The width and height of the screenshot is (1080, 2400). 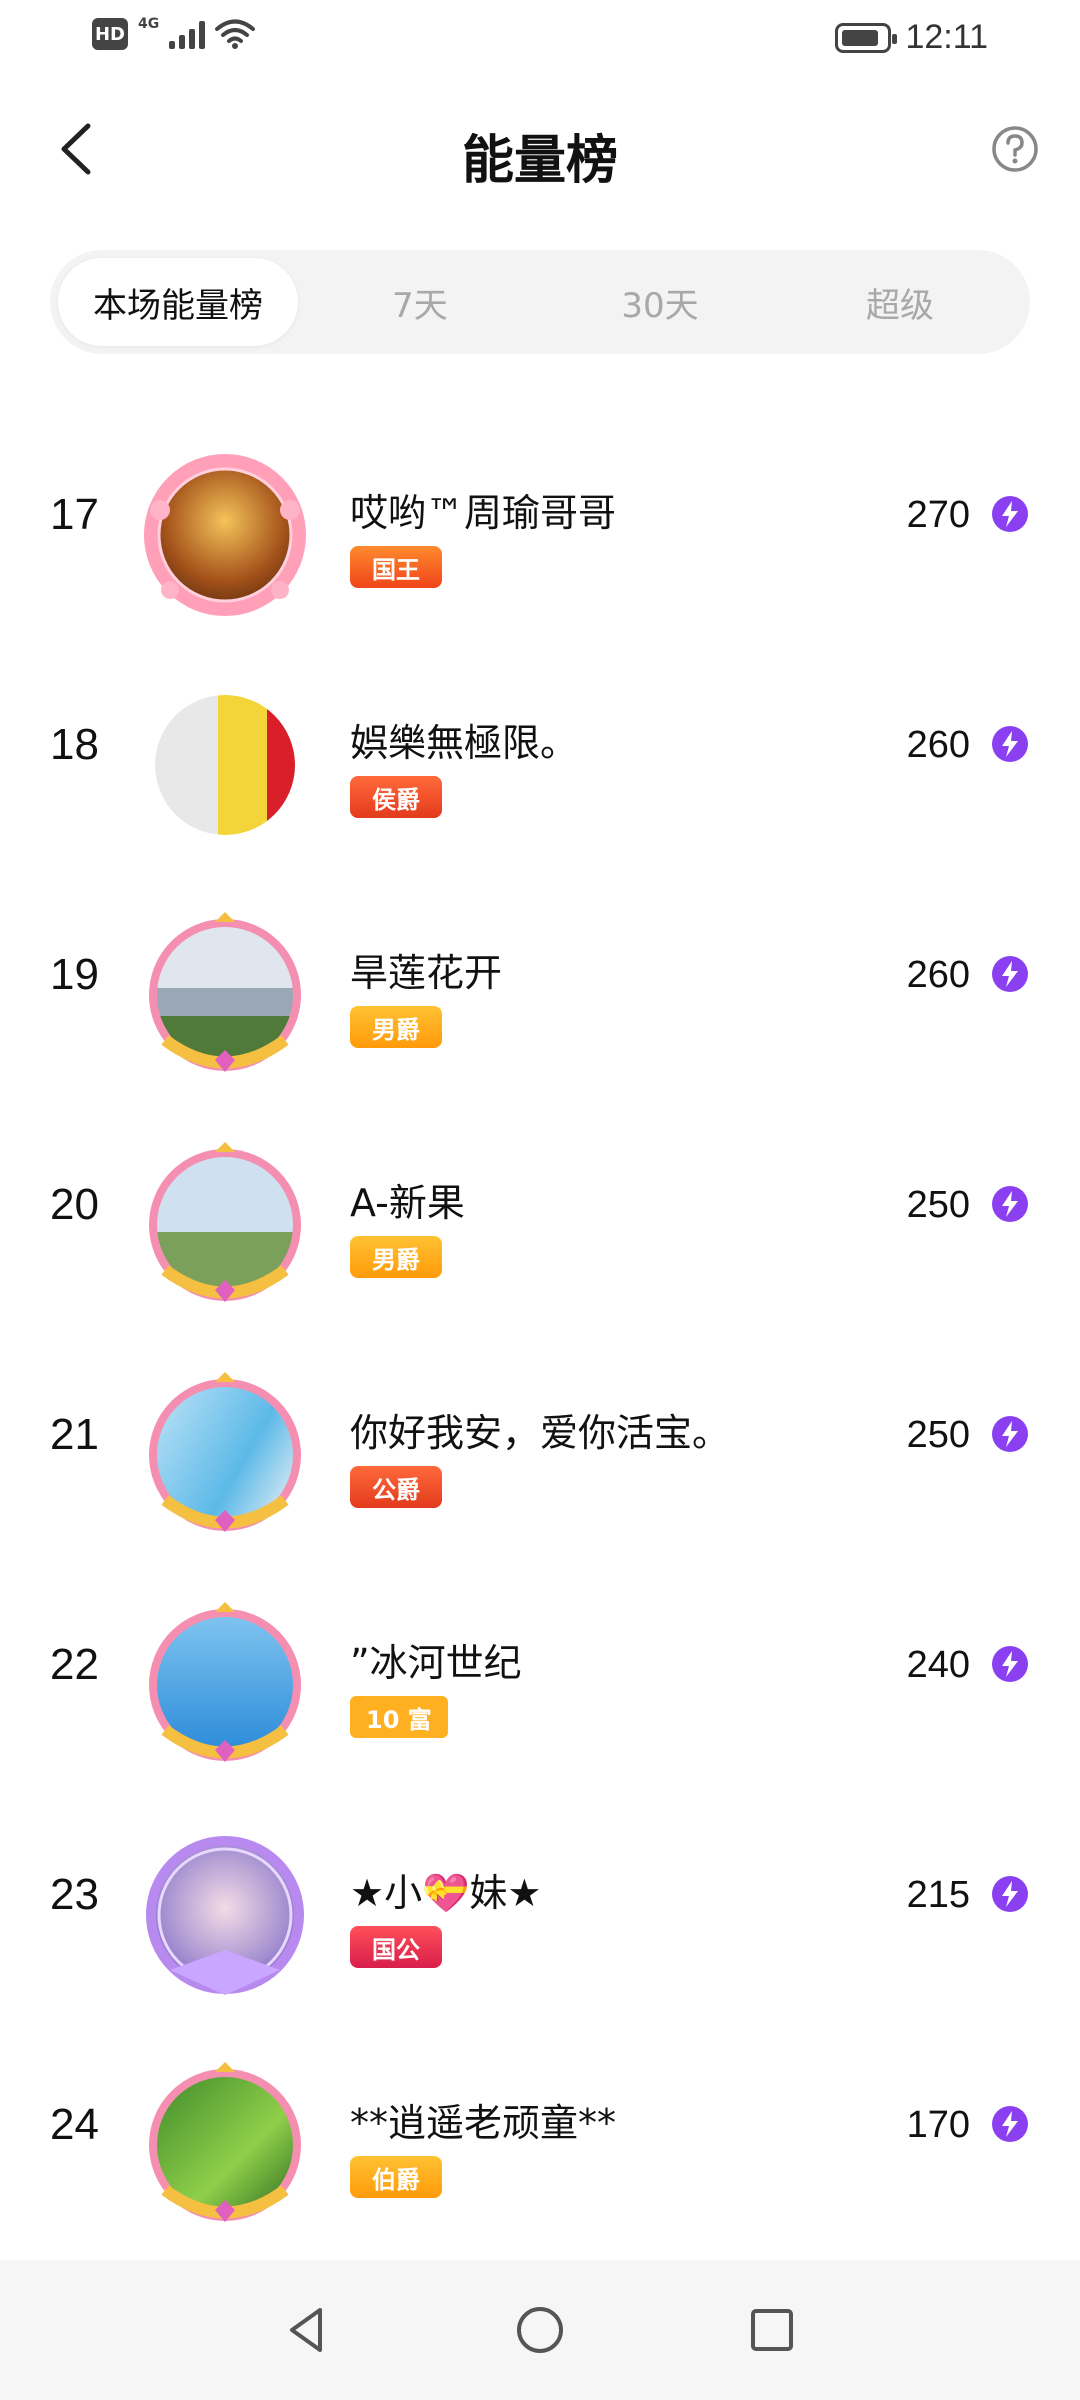 I want to click on level-badge: 侯爵, so click(x=396, y=797).